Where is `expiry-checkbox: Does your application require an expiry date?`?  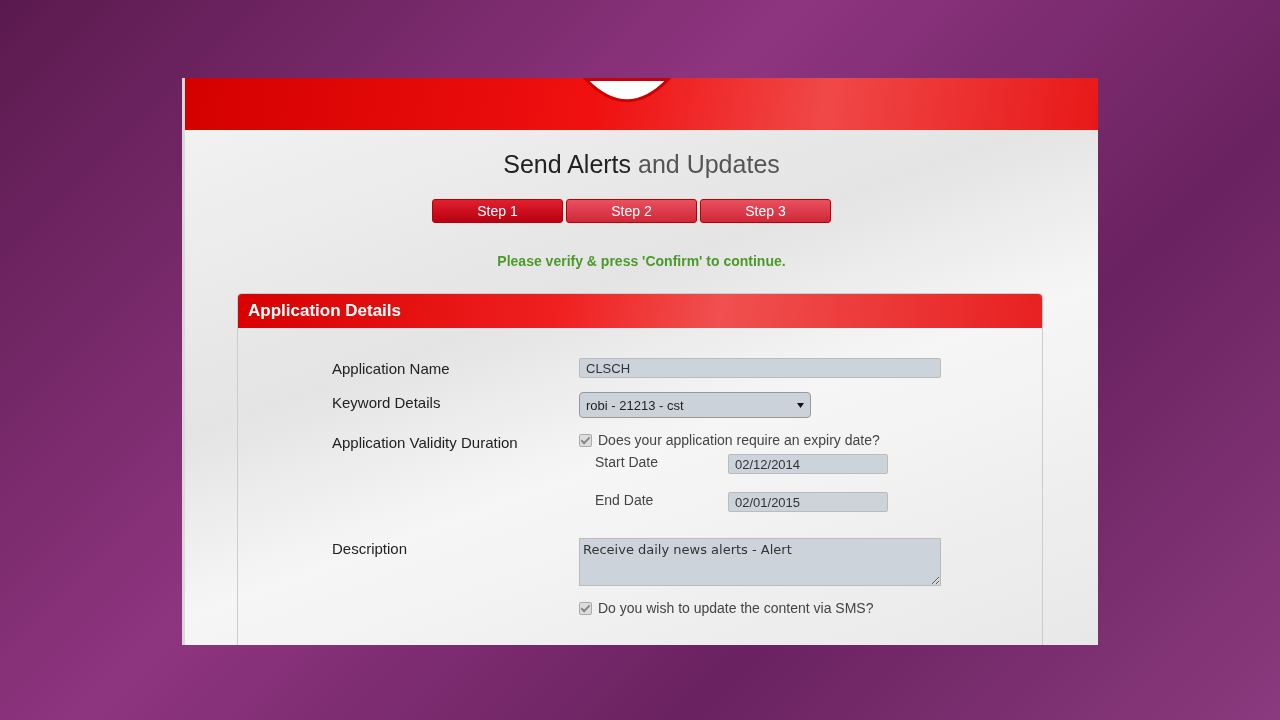
expiry-checkbox: Does your application require an expiry date? is located at coordinates (733, 440).